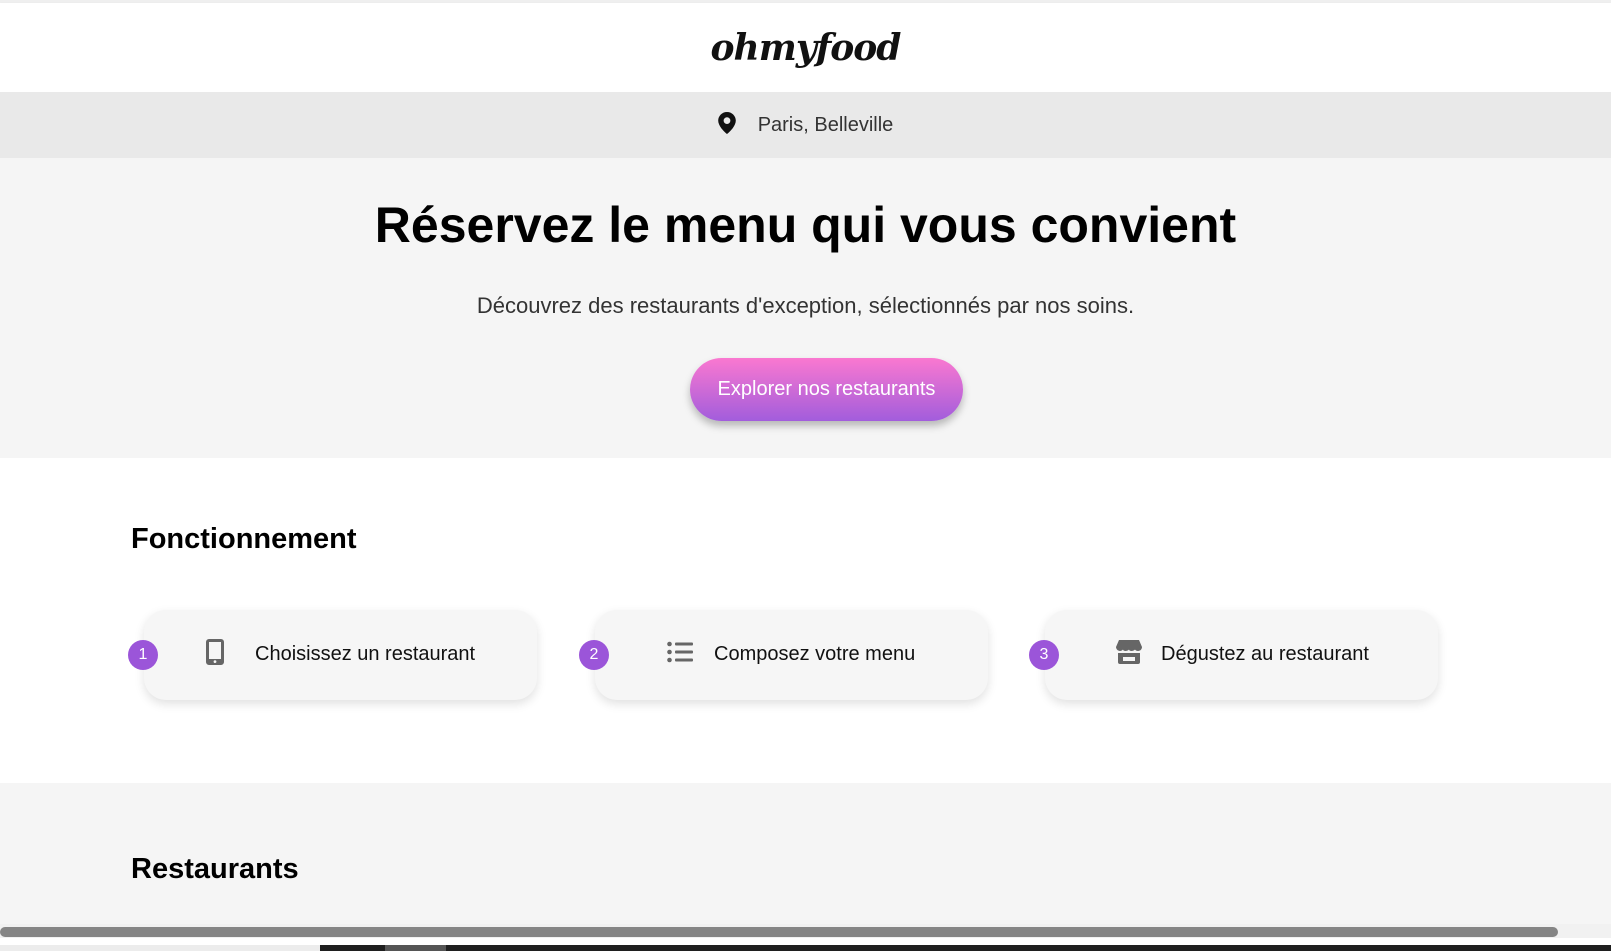 The height and width of the screenshot is (951, 1611). What do you see at coordinates (215, 652) in the screenshot?
I see `smartphone-icon` at bounding box center [215, 652].